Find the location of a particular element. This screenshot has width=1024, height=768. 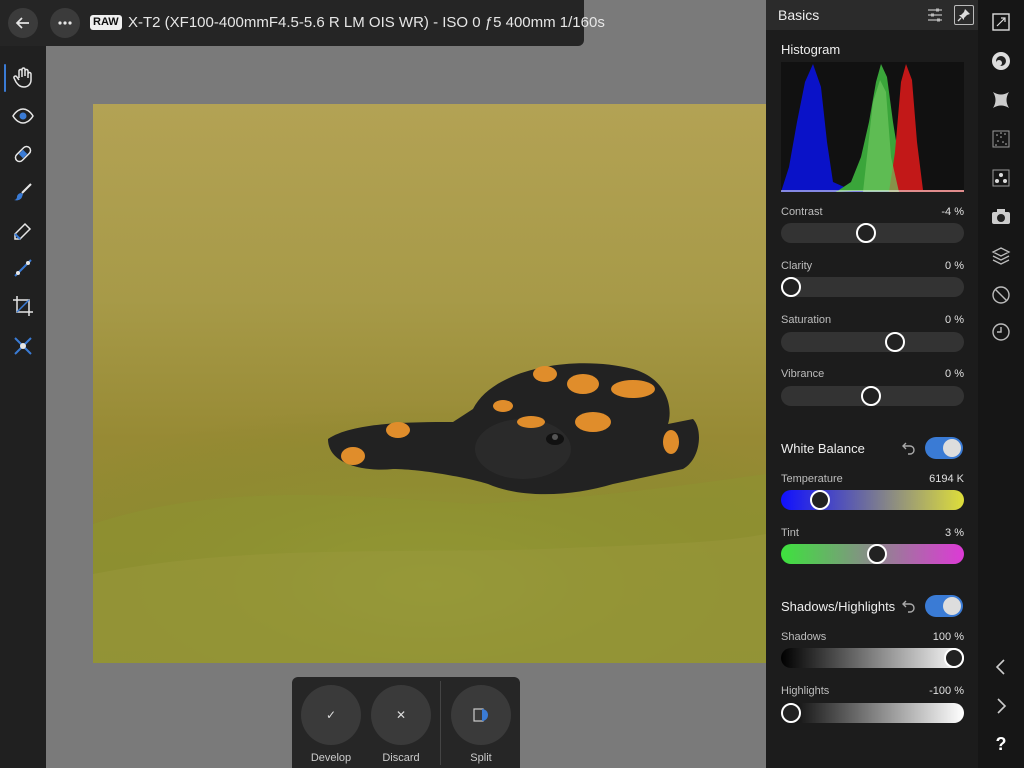

vibrance-slider is located at coordinates (872, 396).